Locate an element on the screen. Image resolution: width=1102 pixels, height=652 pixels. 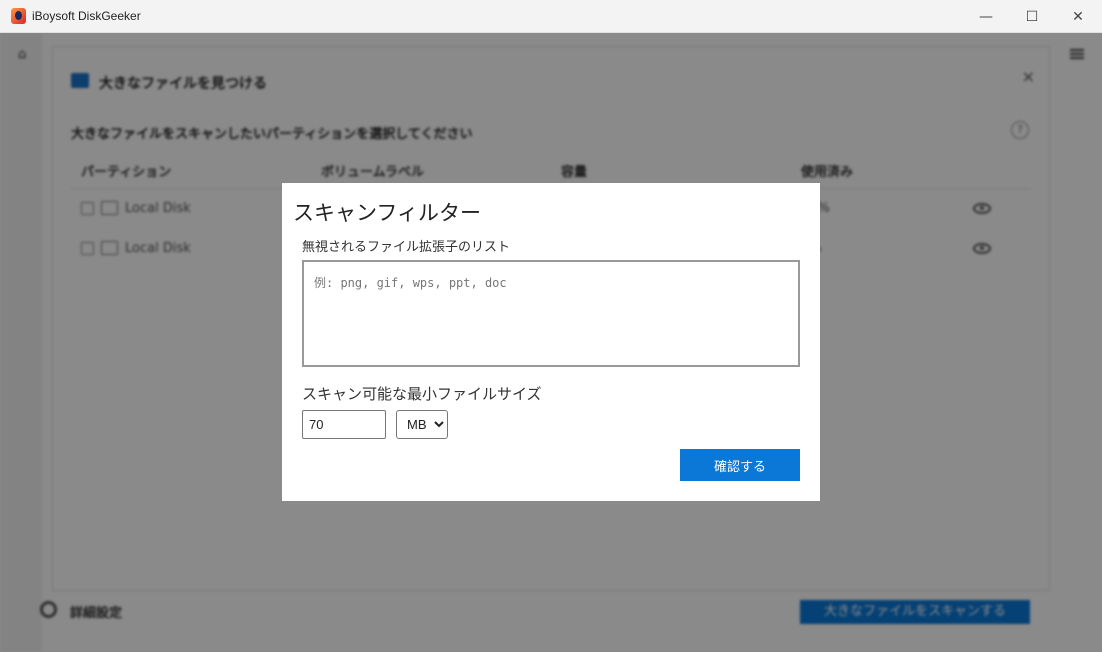
dialog-title: スキャンフィルター is located at coordinates (387, 213).